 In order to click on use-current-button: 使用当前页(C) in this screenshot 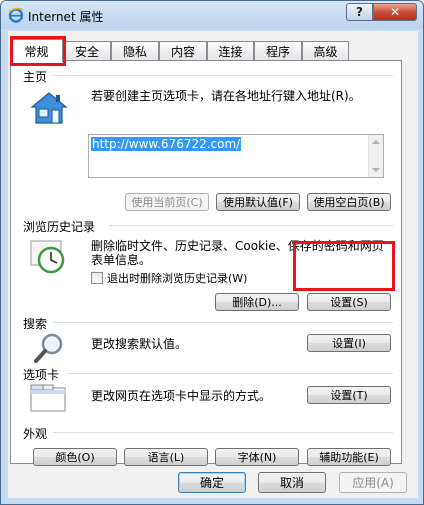, I will do `click(167, 202)`.